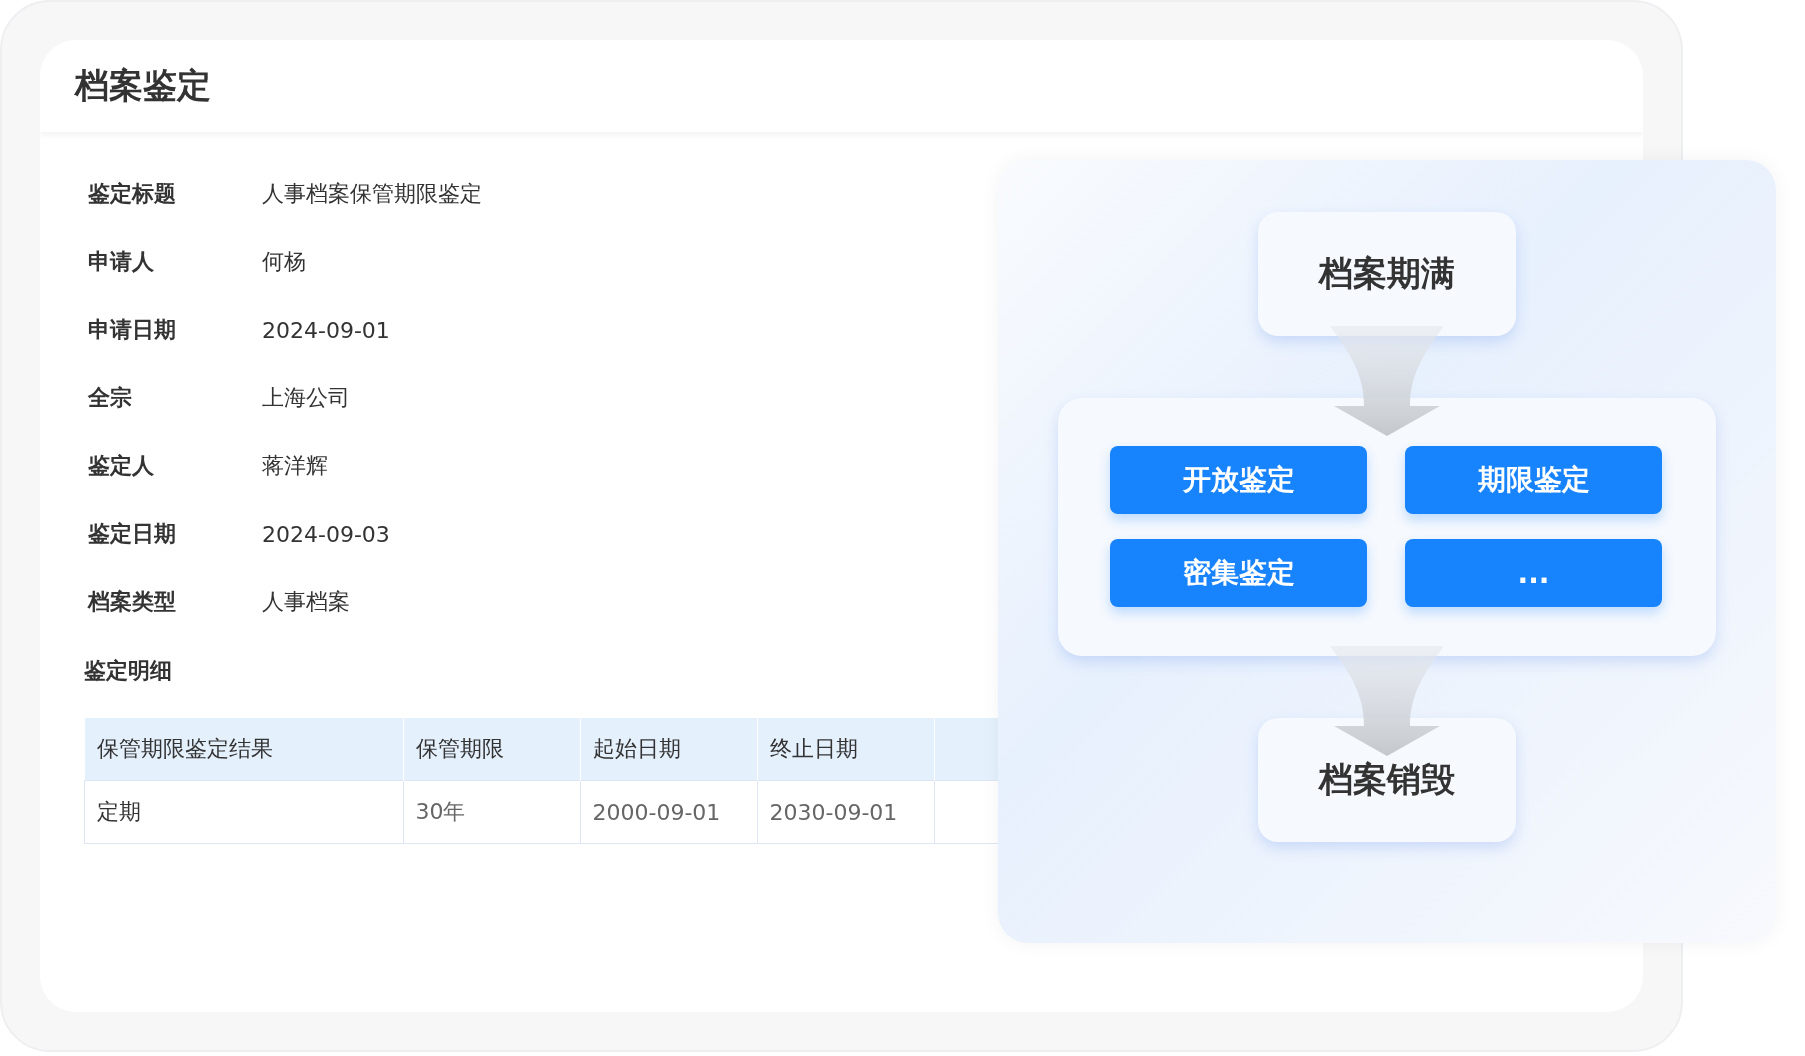 This screenshot has width=1805, height=1056. Describe the element at coordinates (243, 749) in the screenshot. I see `column-header: 保管期限鉴定结果` at that location.